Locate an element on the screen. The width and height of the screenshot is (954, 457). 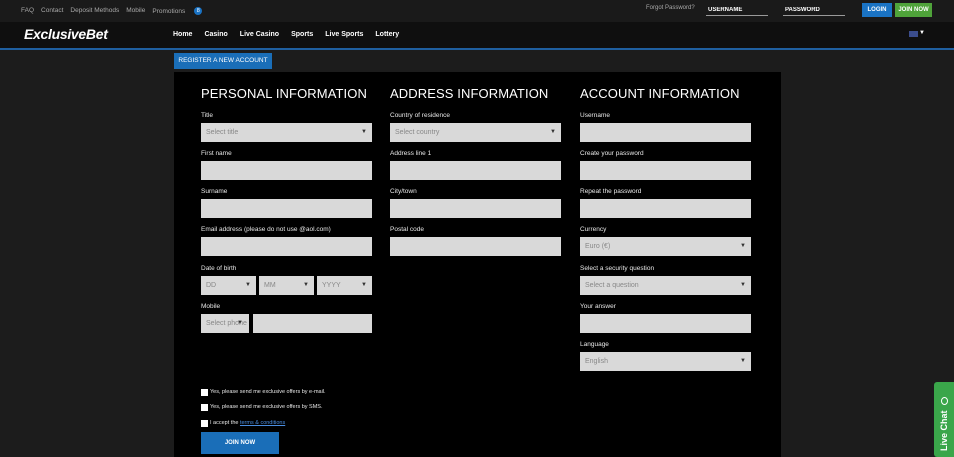
nav-sports: Sports is located at coordinates (302, 34).